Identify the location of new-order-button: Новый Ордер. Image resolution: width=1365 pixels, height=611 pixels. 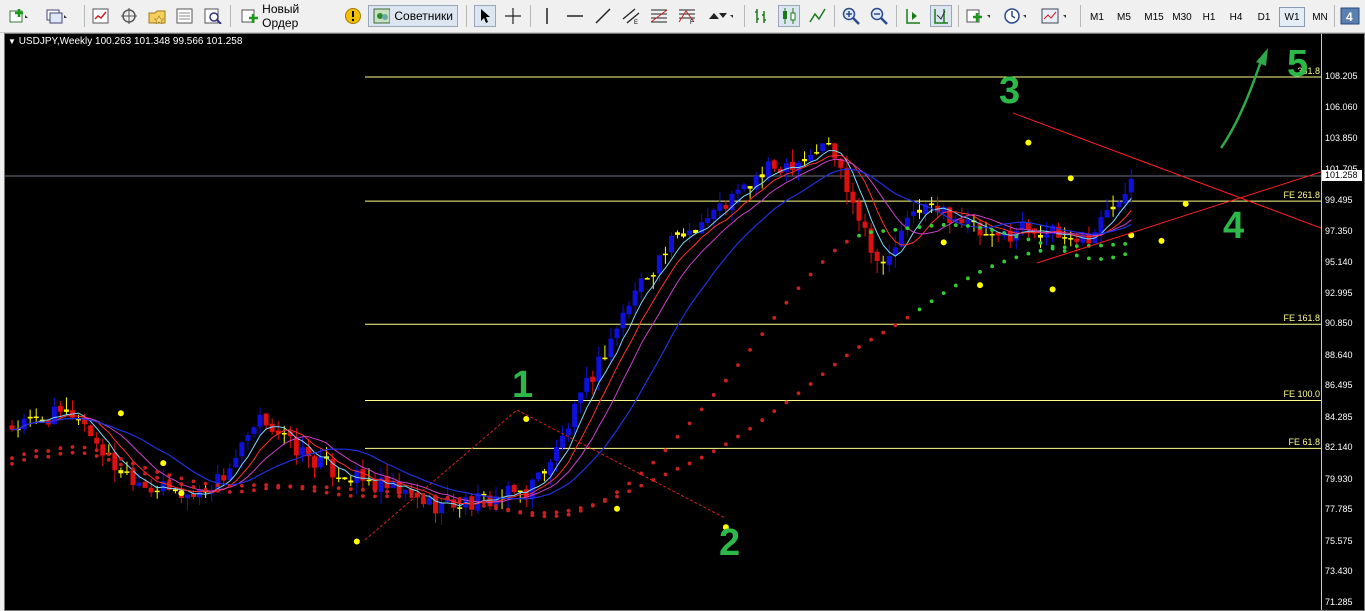
(288, 16).